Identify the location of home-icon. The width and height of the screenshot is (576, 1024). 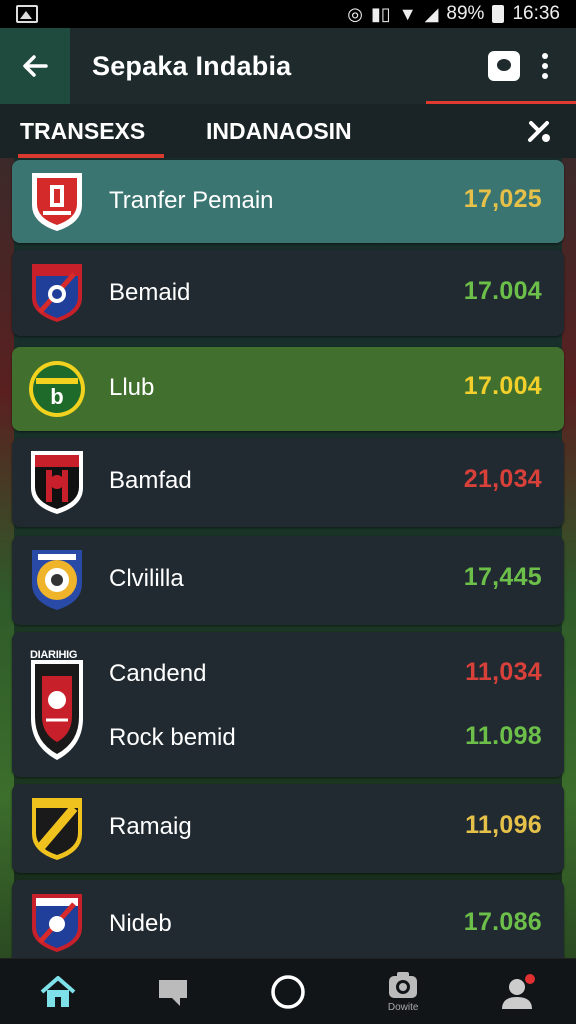
(57, 991).